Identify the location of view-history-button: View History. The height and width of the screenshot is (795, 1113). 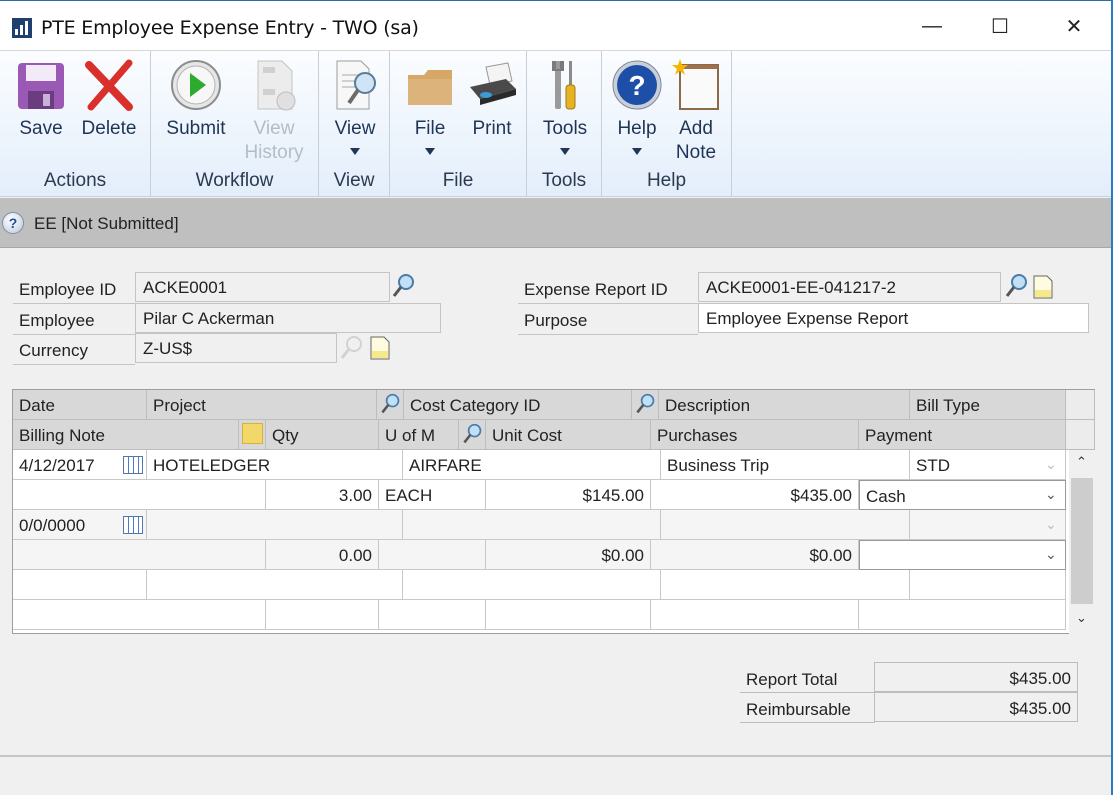
(274, 111).